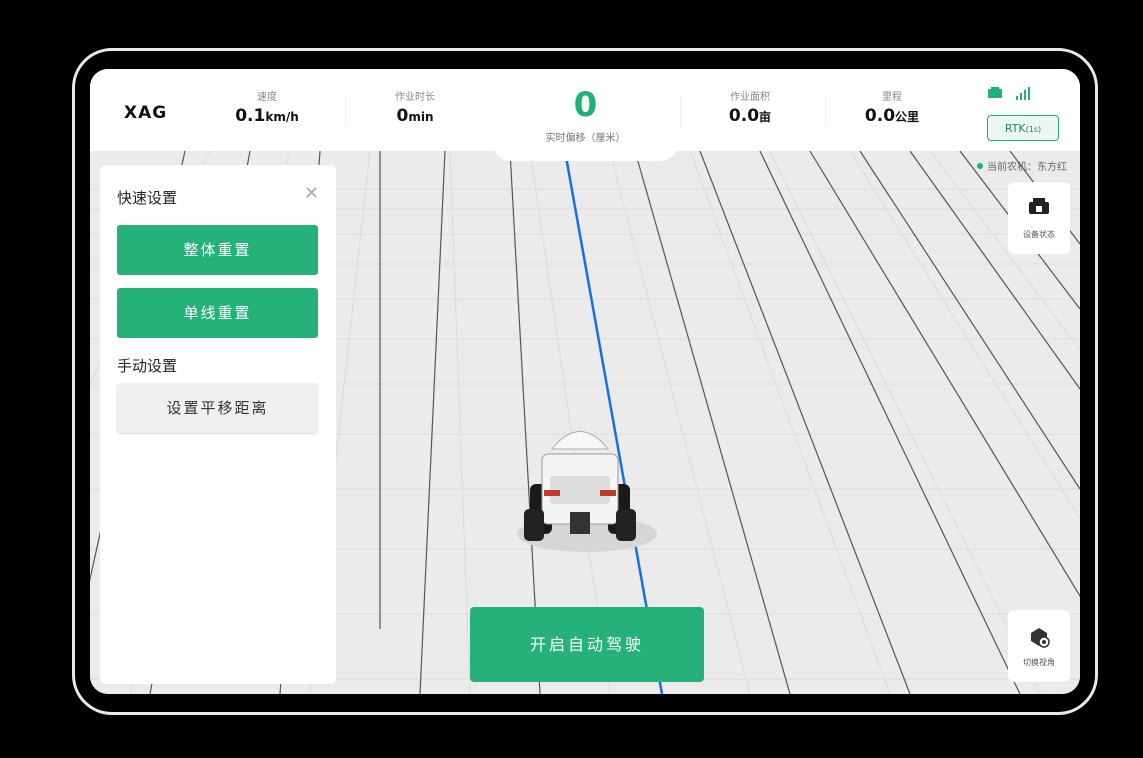 Image resolution: width=1143 pixels, height=758 pixels. I want to click on duration-label: 作业时长, so click(415, 97).